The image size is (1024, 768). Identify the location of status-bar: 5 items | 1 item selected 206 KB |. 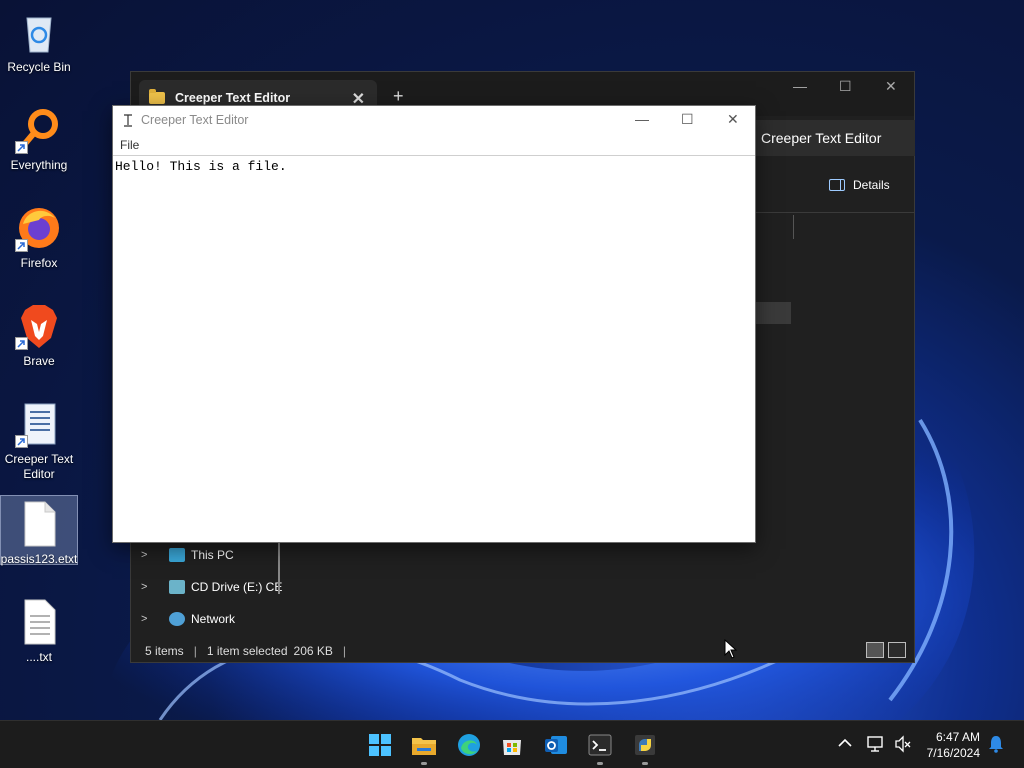
(250, 651).